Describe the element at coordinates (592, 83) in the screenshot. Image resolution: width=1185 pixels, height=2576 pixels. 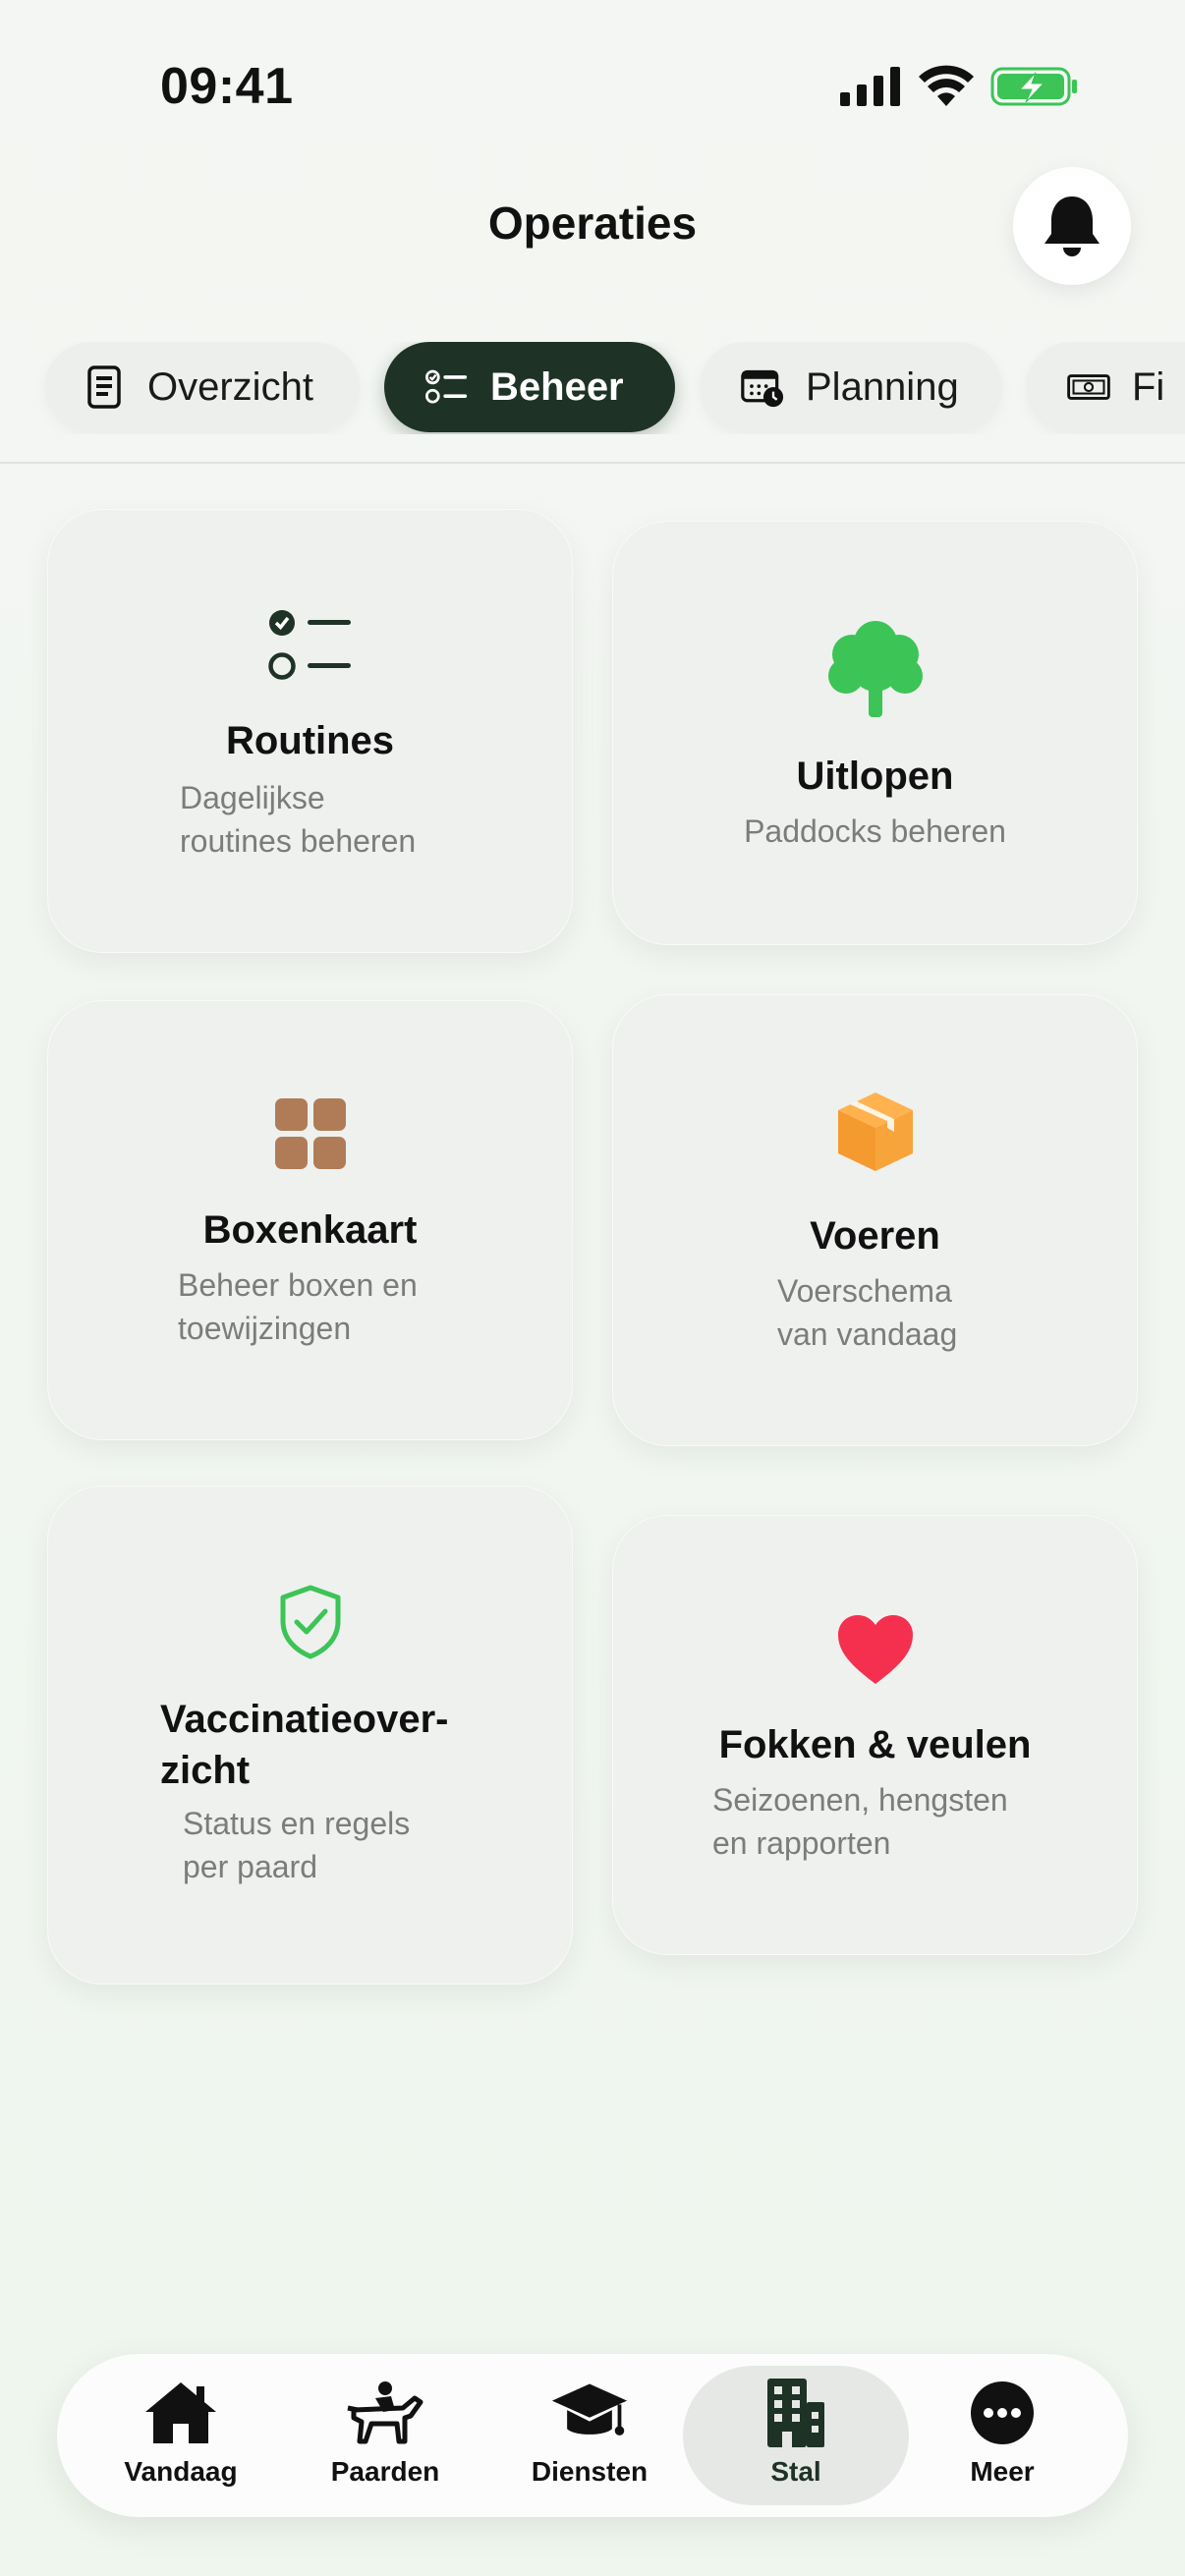
I see `status-bar: 09:41` at that location.